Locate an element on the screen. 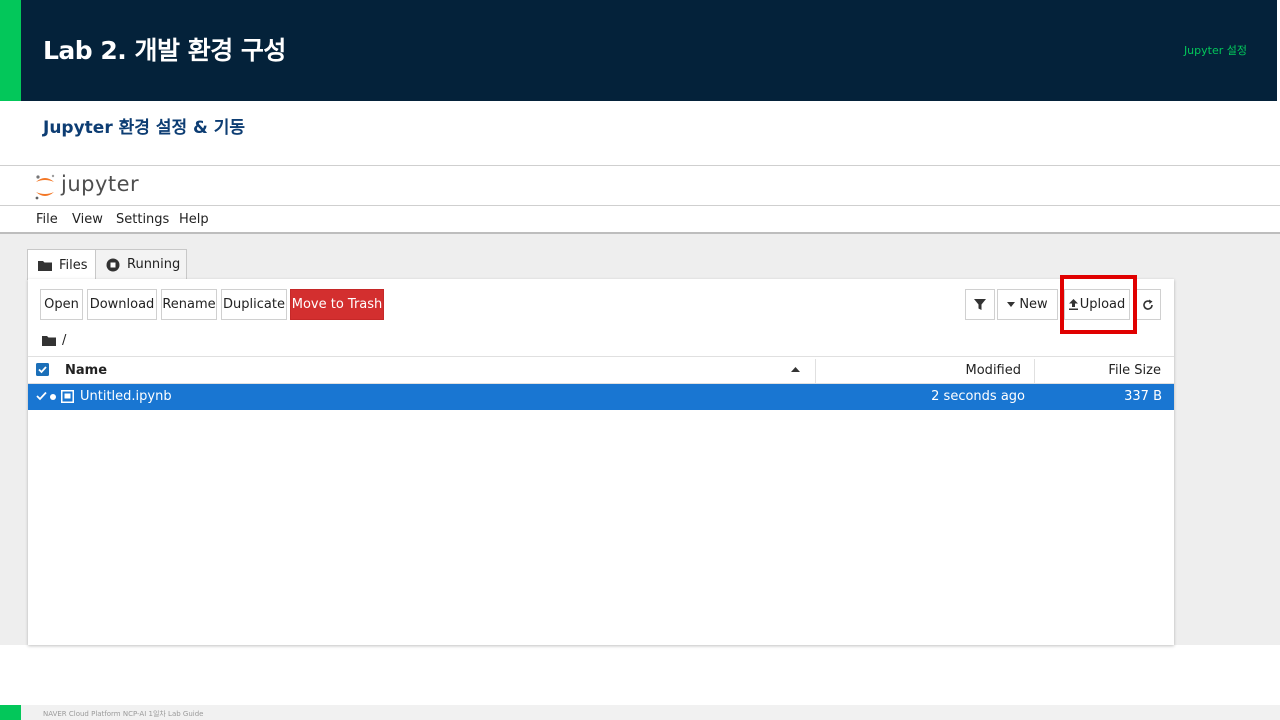 The image size is (1280, 720). breadcrumb: / is located at coordinates (54, 340).